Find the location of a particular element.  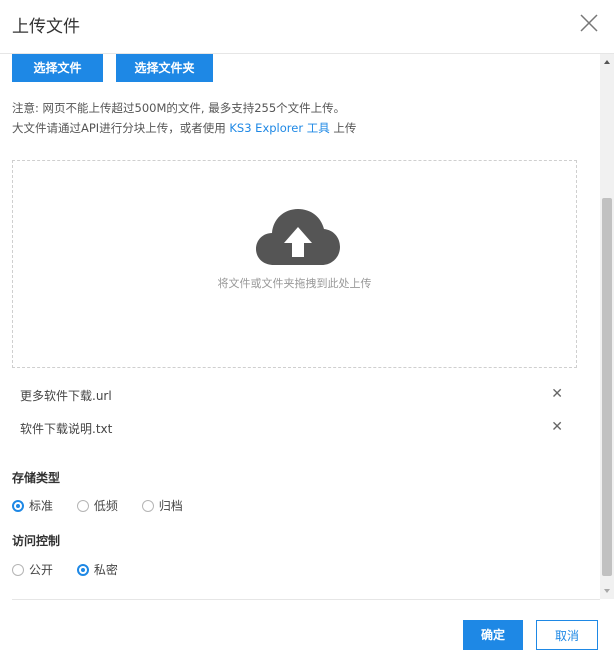

file-list-item: 更多软件下载.url ✕ is located at coordinates (295, 396).